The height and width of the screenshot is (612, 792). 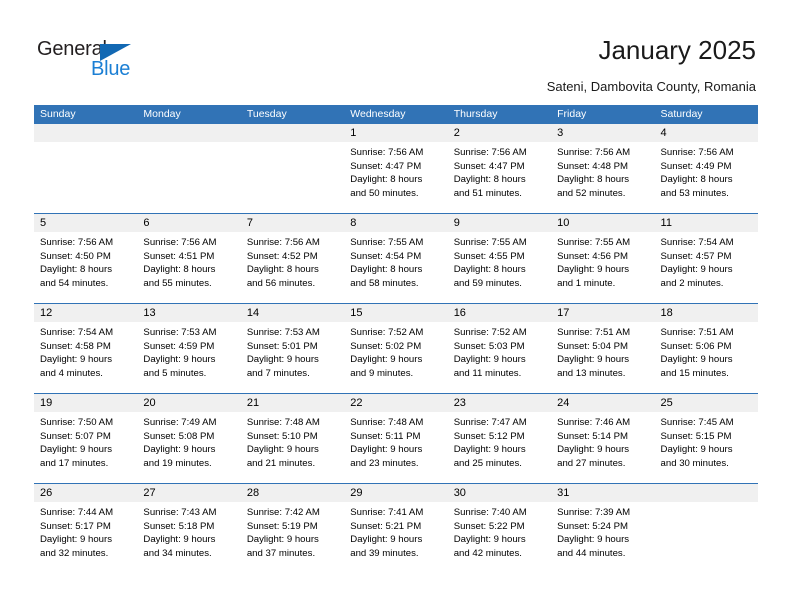 I want to click on day-detail-line: and 9 minutes., so click(x=382, y=373).